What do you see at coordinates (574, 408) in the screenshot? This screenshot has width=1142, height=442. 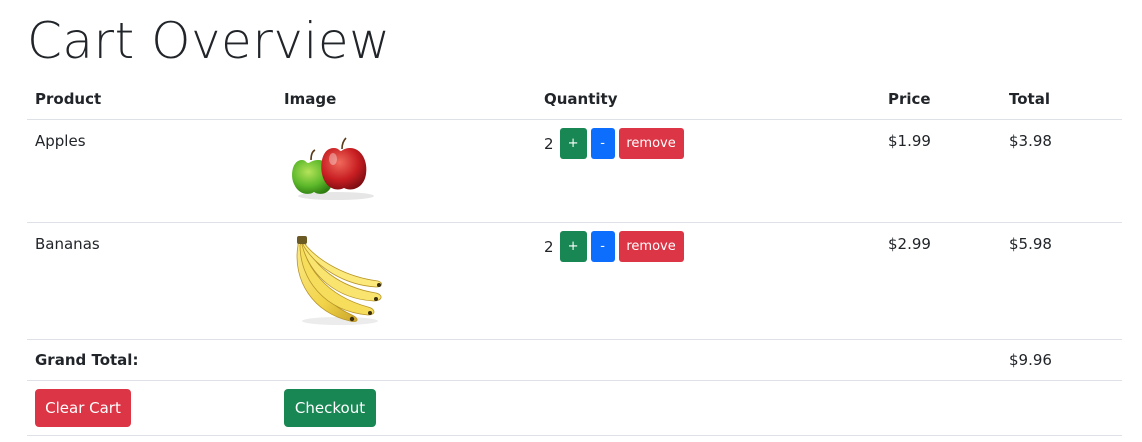 I see `actions-row: Clear Cart Checkout` at bounding box center [574, 408].